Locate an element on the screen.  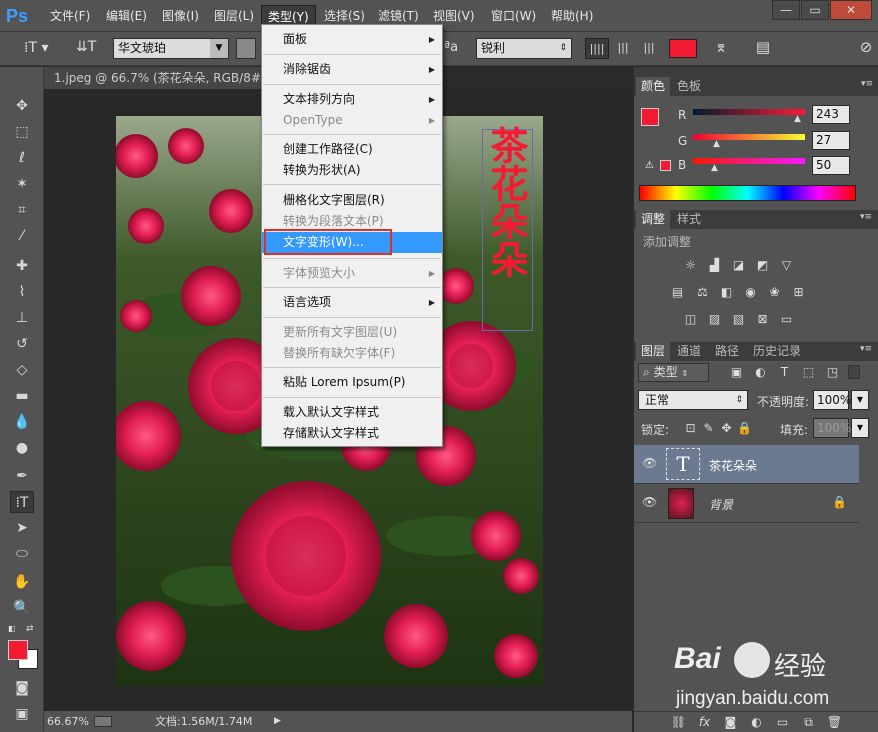
eyedropper-tool-icon: ⁄ is located at coordinates (22, 236).